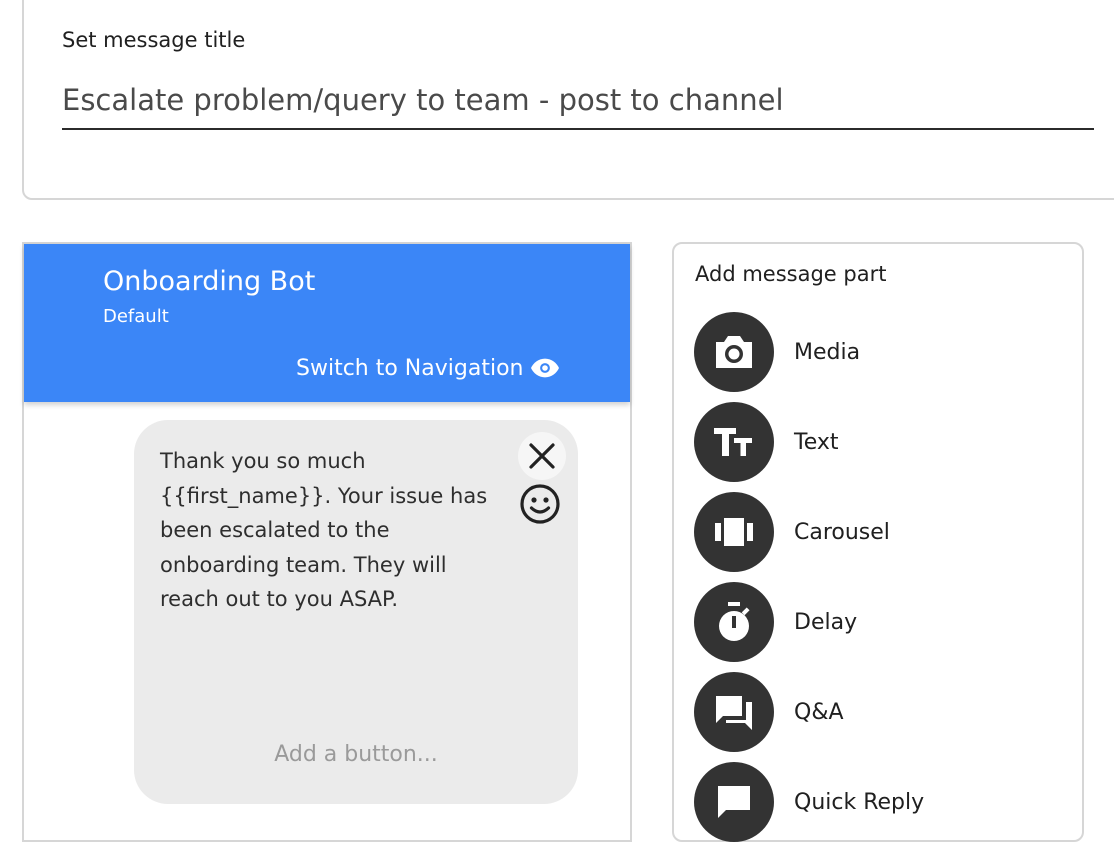  Describe the element at coordinates (874, 442) in the screenshot. I see `add-text-part: Text` at that location.